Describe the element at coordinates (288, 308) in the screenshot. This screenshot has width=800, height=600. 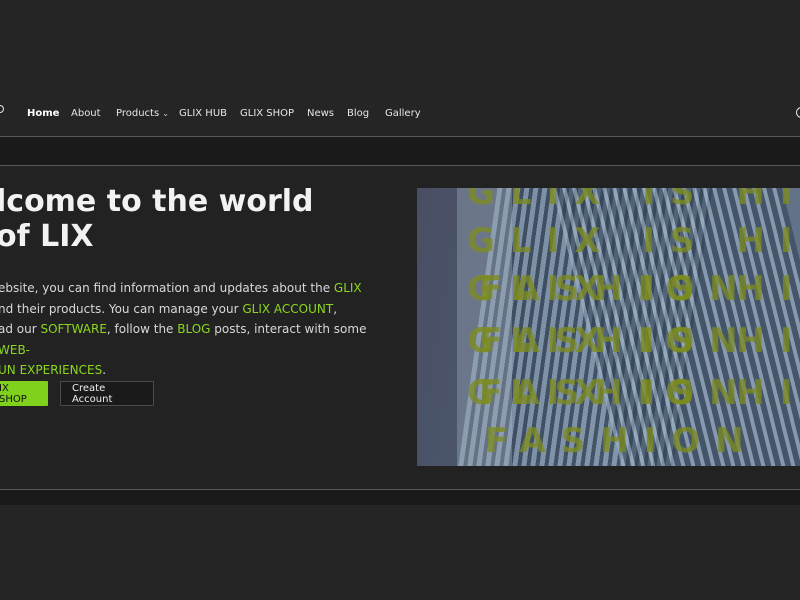
I see `desc-highlight-account: GLIX ACCOUNT` at that location.